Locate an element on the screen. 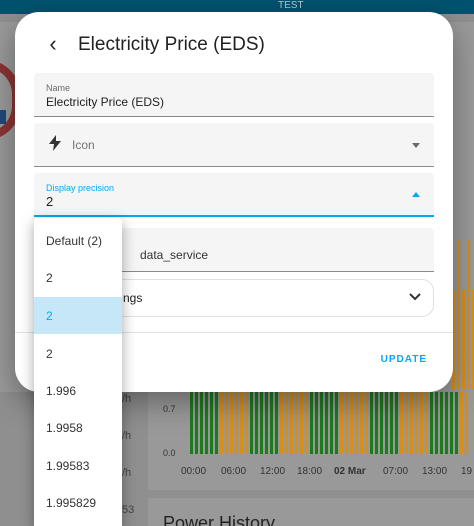 The image size is (474, 526). entity-id-value: data_service is located at coordinates (174, 255).